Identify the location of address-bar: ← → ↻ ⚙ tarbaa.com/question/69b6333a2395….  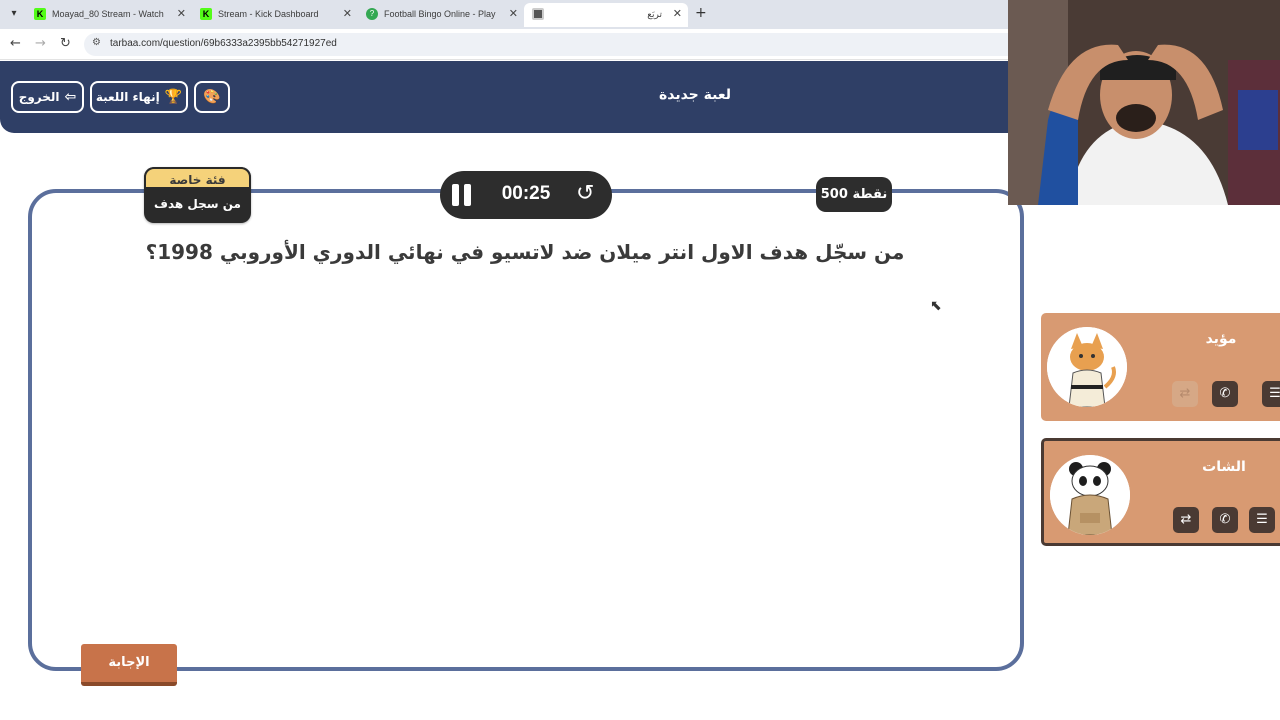
(504, 44).